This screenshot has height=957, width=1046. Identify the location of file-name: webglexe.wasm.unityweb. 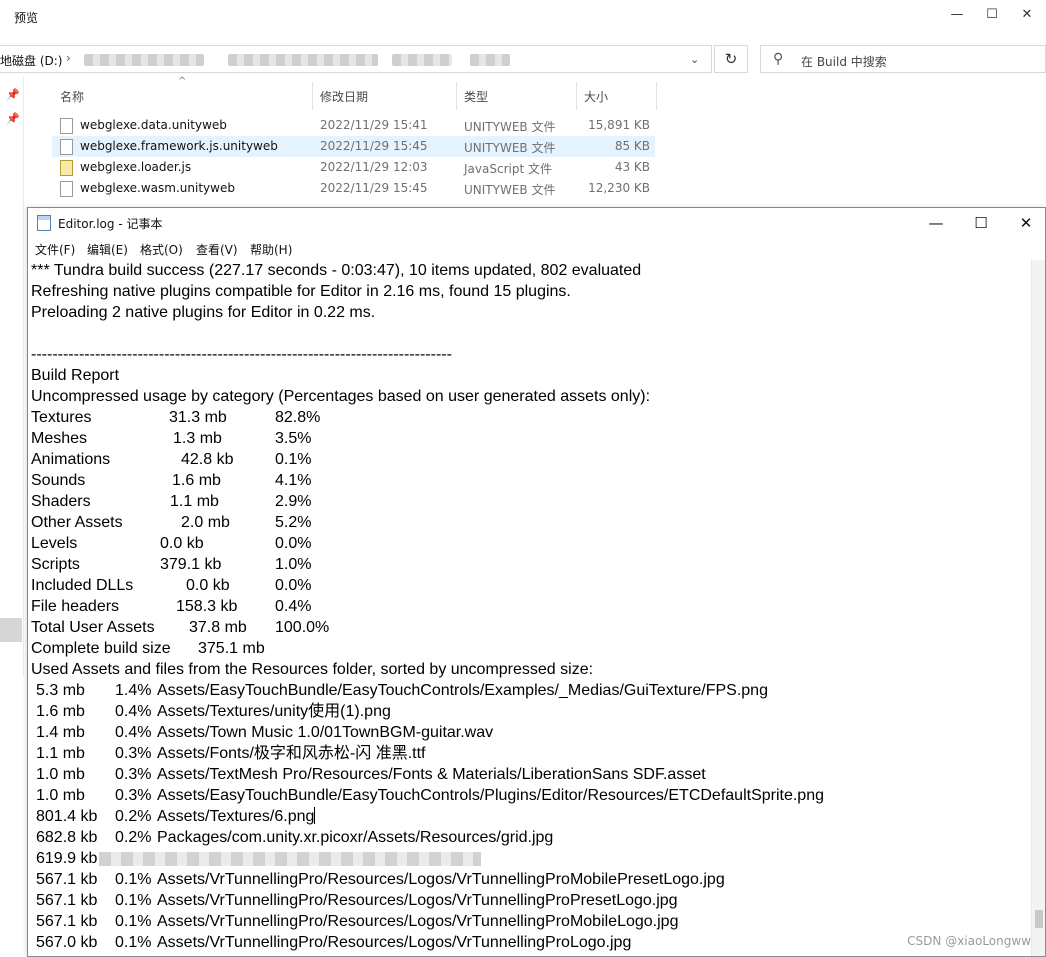
(157, 188).